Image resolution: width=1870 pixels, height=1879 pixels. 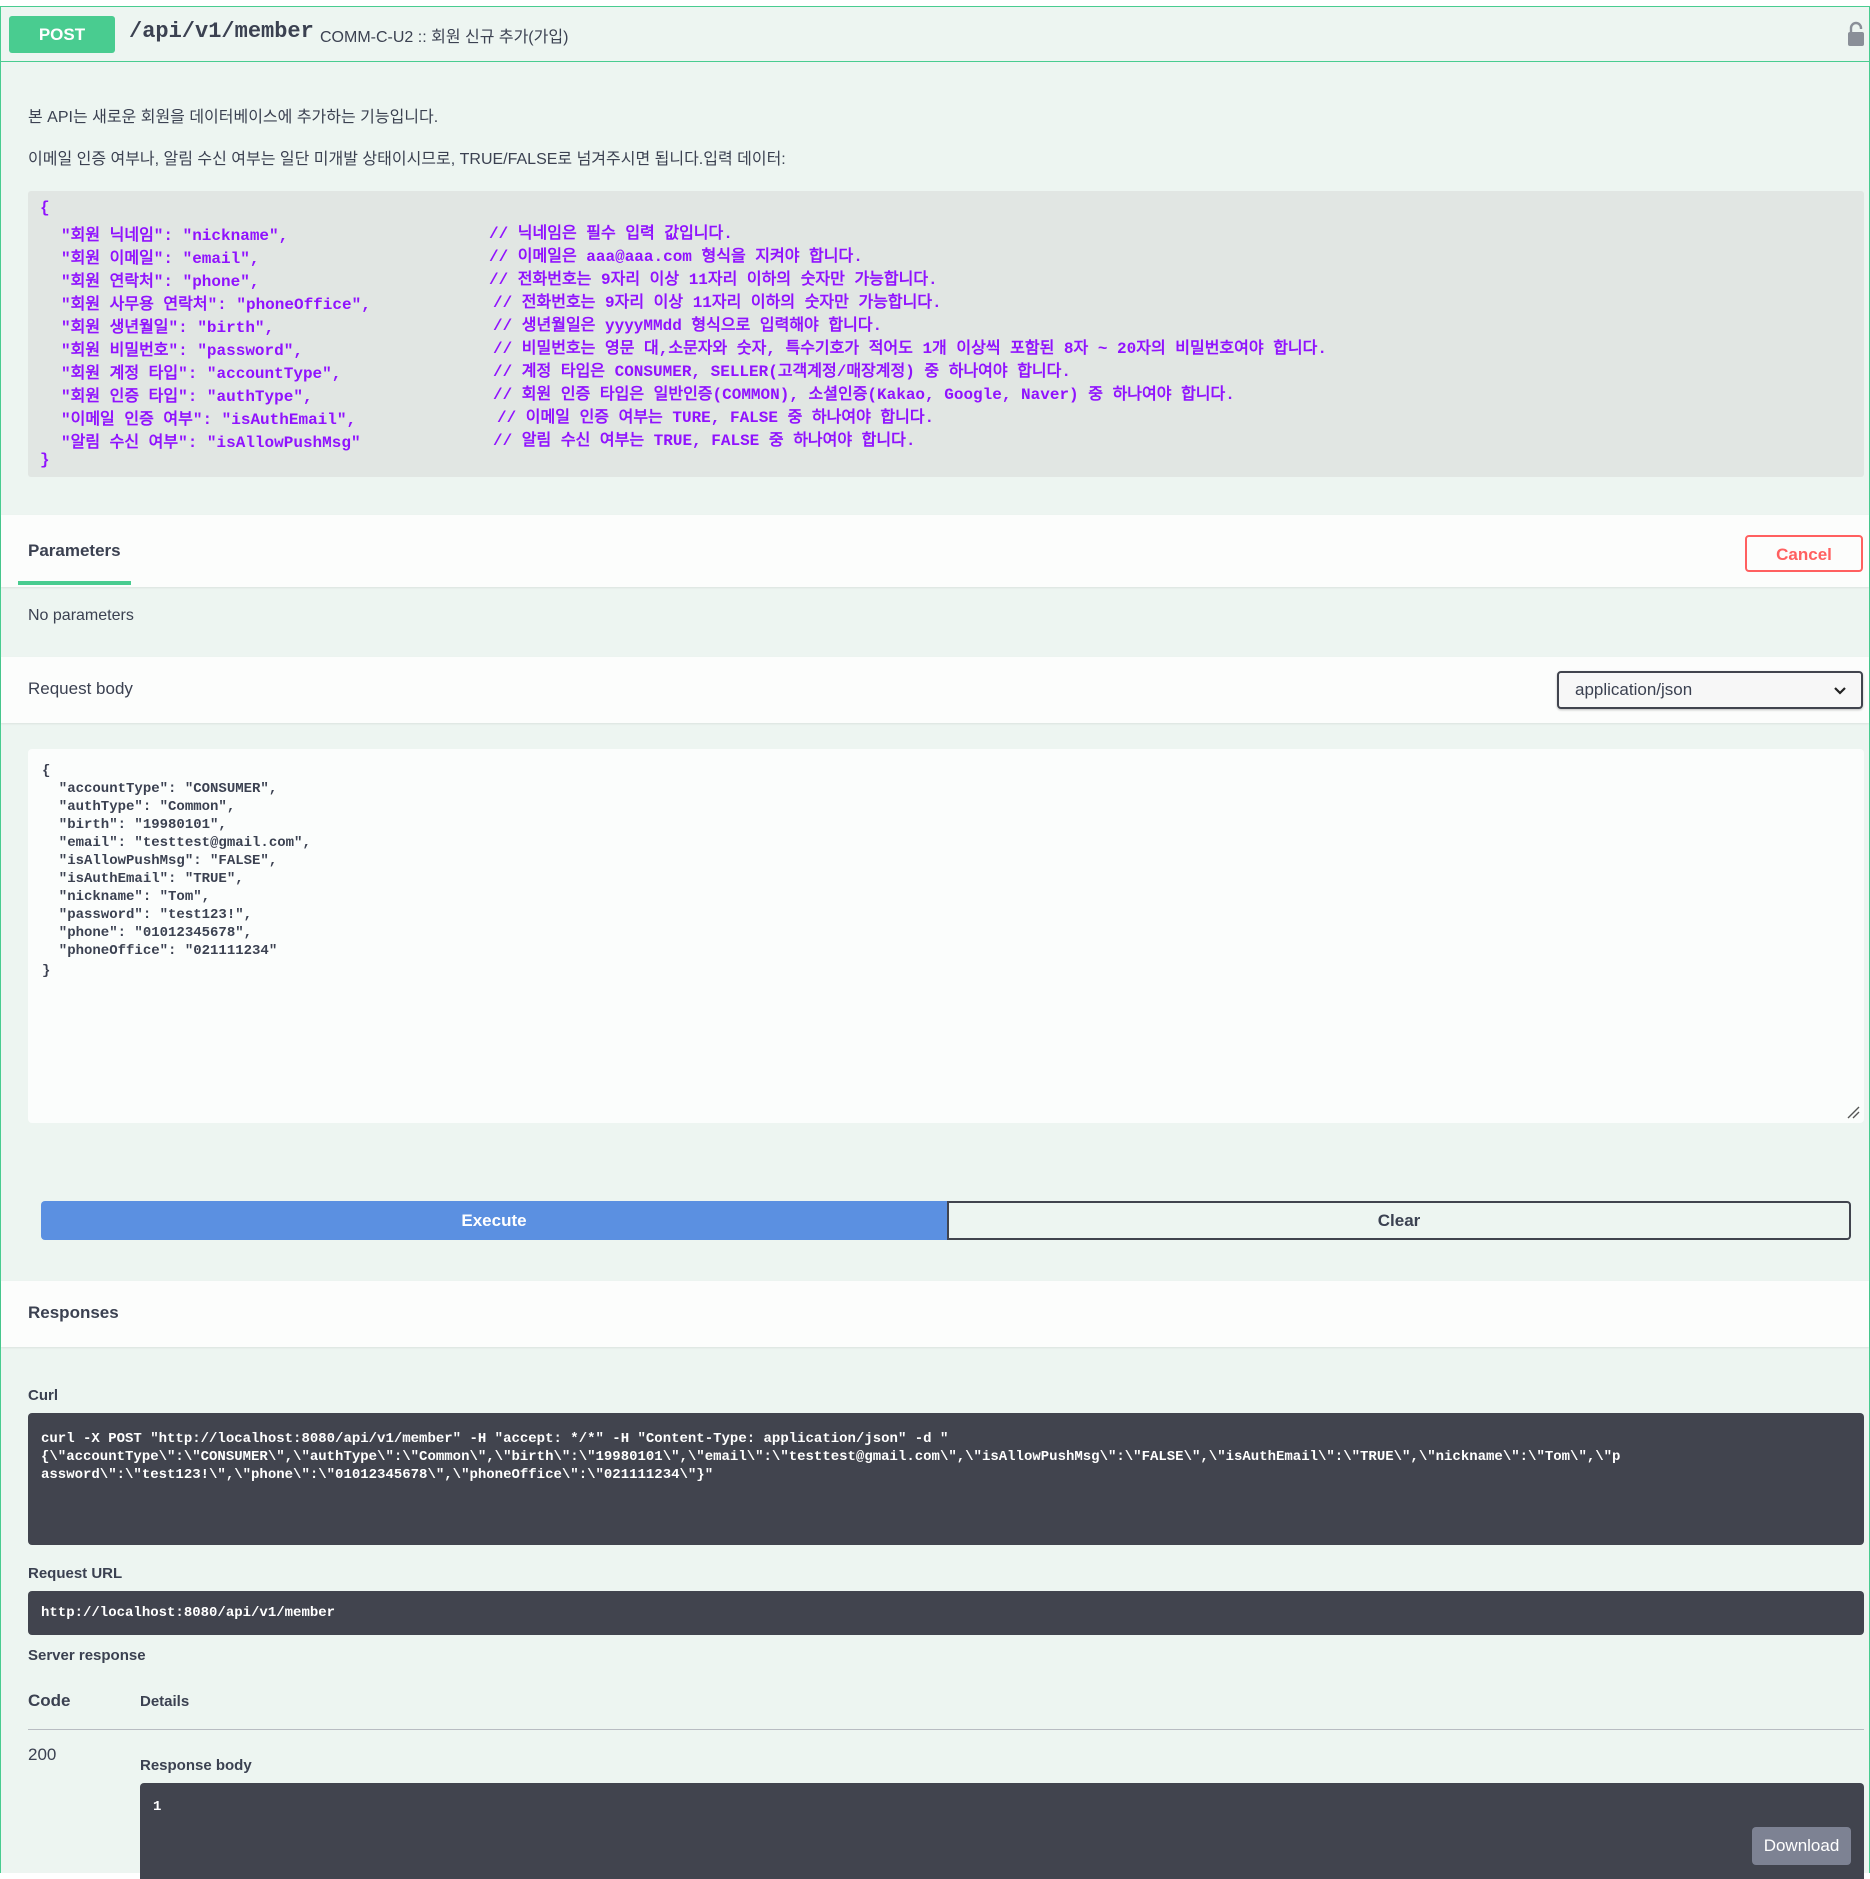 I want to click on clear-button: Clear, so click(x=1399, y=1220).